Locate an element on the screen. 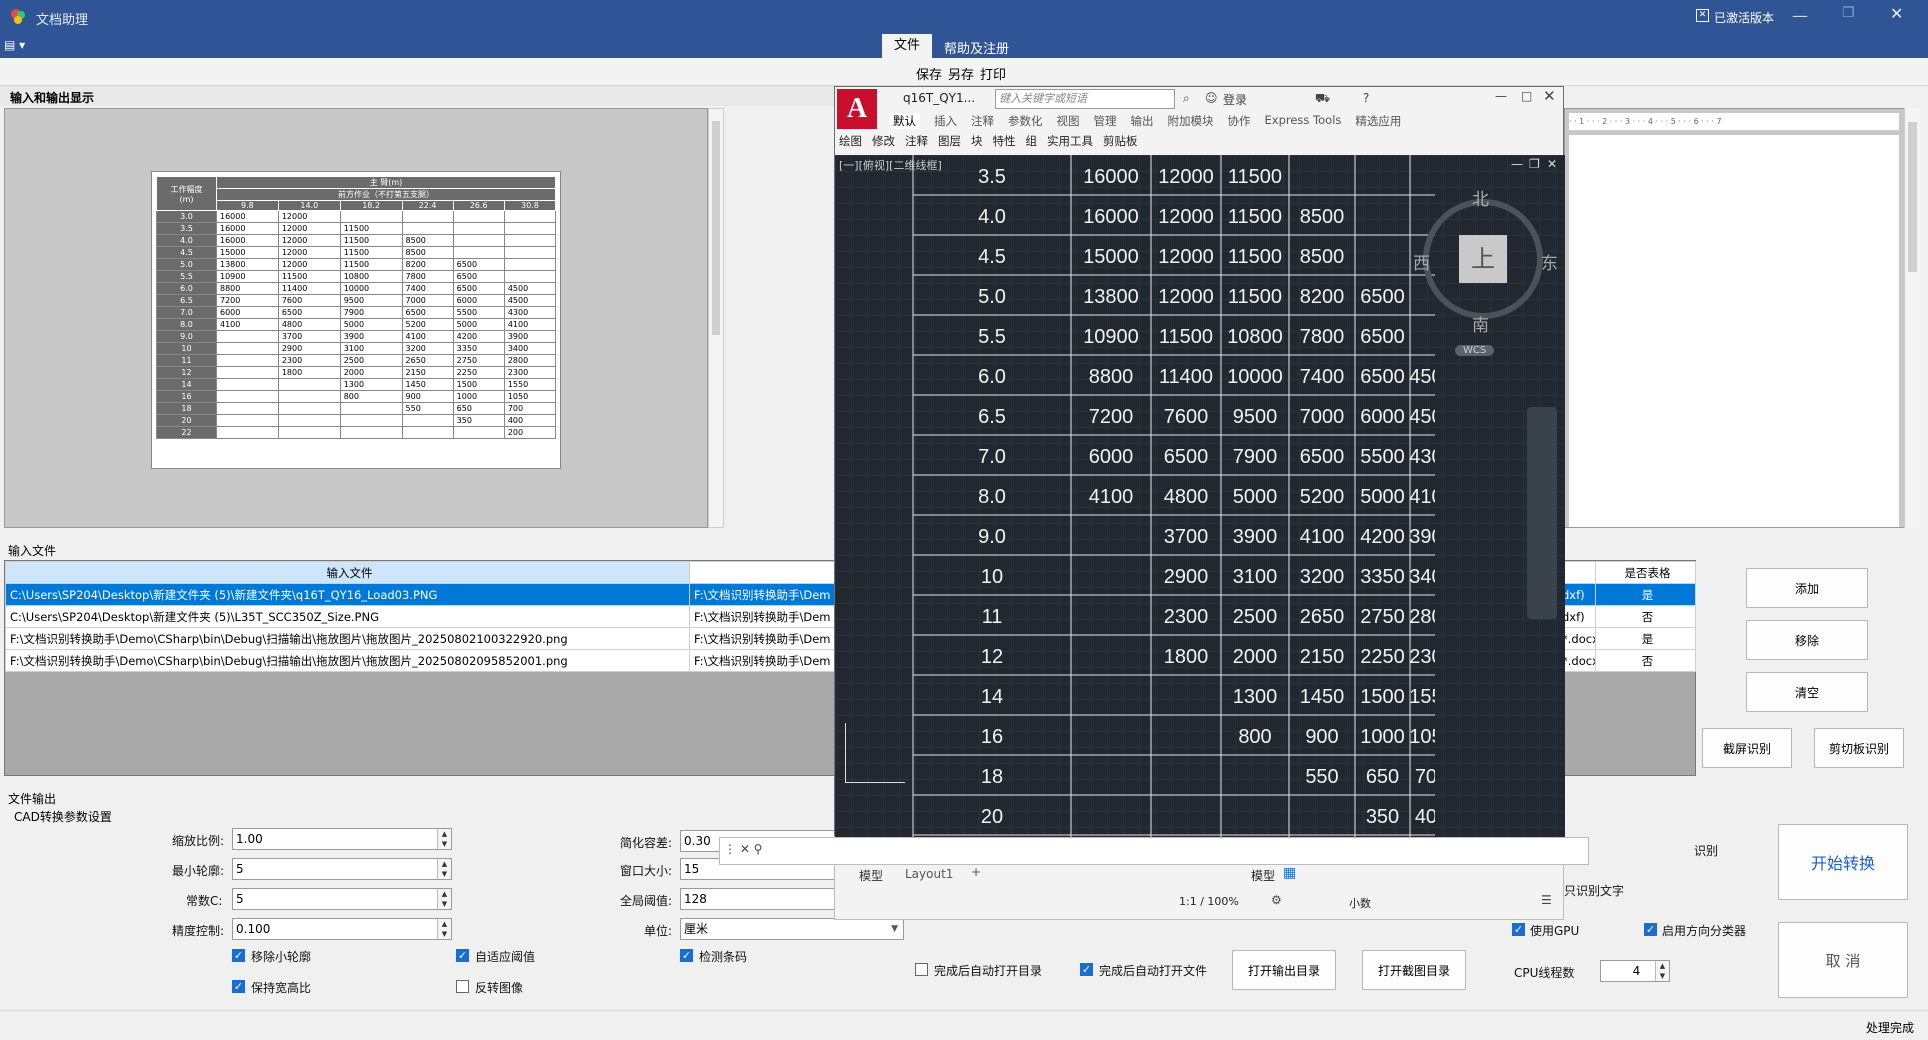 The image size is (1928, 1040). help-icon: ? is located at coordinates (1366, 98).